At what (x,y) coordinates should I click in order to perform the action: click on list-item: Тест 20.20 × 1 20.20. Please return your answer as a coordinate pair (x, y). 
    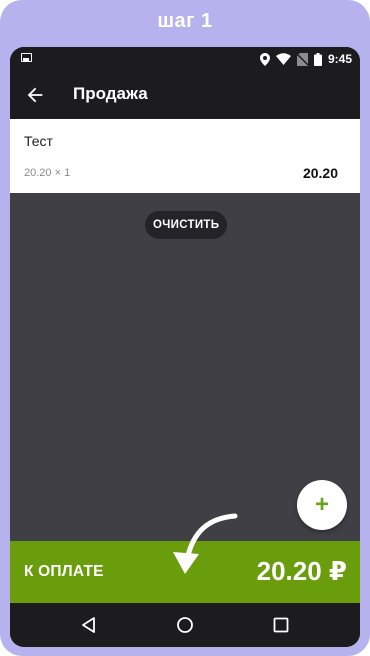
    Looking at the image, I should click on (185, 156).